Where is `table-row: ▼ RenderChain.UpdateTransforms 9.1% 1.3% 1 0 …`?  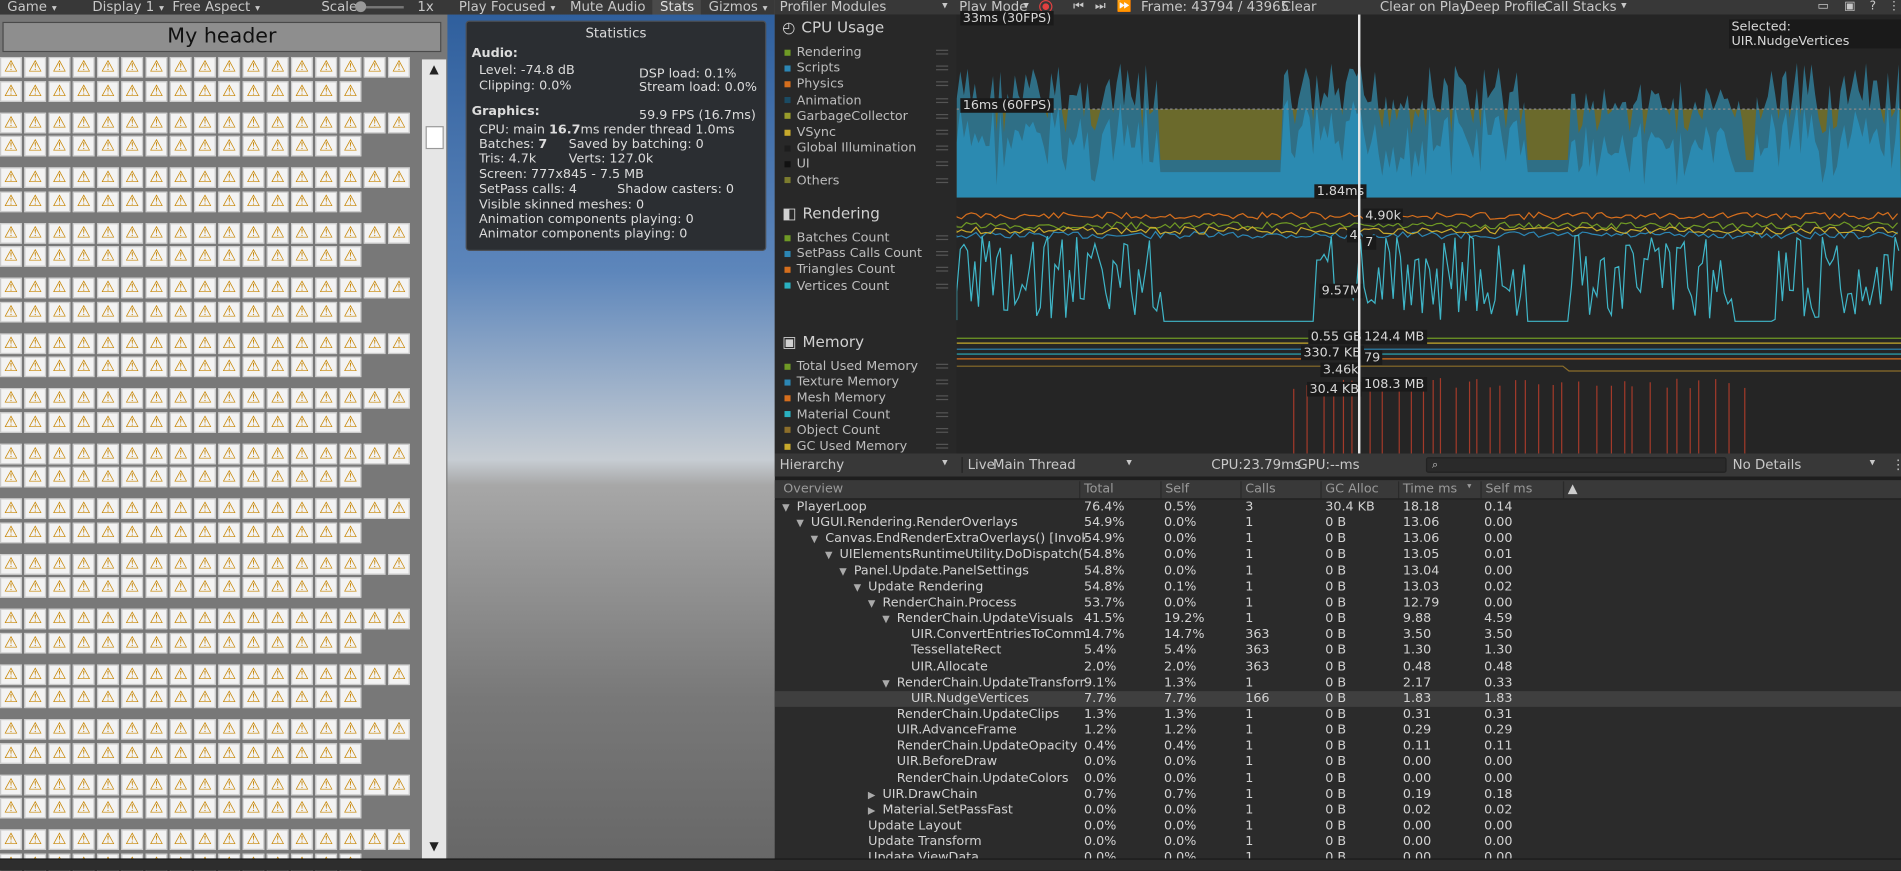 table-row: ▼ RenderChain.UpdateTransforms 9.1% 1.3% 1 0 … is located at coordinates (1338, 683).